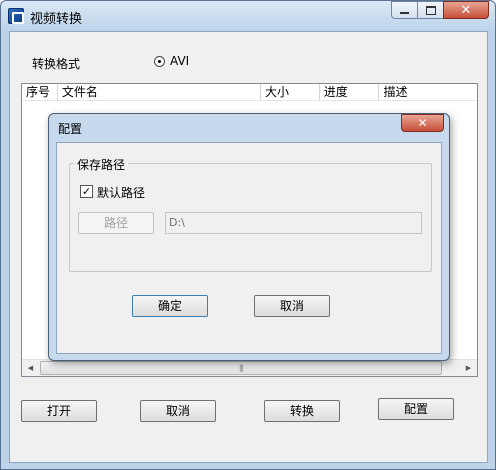 The width and height of the screenshot is (496, 470). What do you see at coordinates (16, 16) in the screenshot?
I see `app-icon` at bounding box center [16, 16].